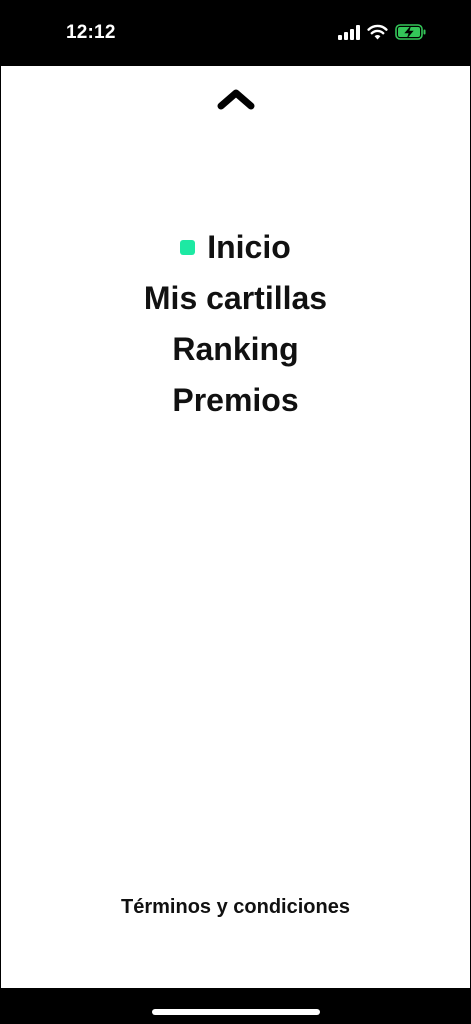 Image resolution: width=471 pixels, height=1024 pixels. I want to click on menu-item-inicio: Inicio, so click(235, 247).